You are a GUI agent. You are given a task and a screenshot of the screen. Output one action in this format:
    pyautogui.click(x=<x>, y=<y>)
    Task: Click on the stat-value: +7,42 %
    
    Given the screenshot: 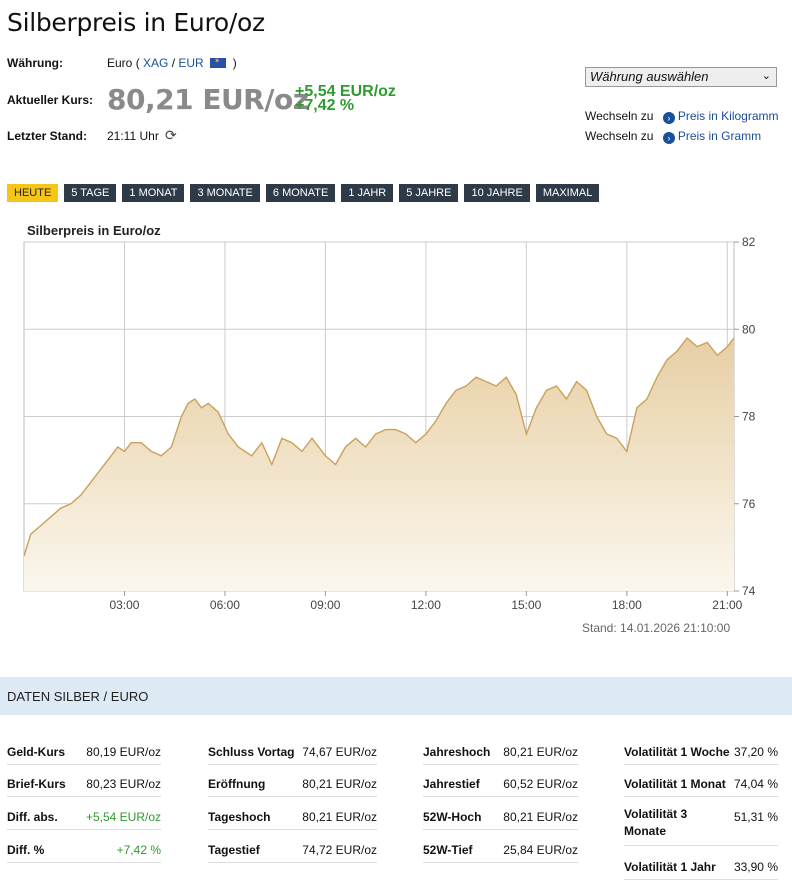 What is the action you would take?
    pyautogui.click(x=138, y=850)
    